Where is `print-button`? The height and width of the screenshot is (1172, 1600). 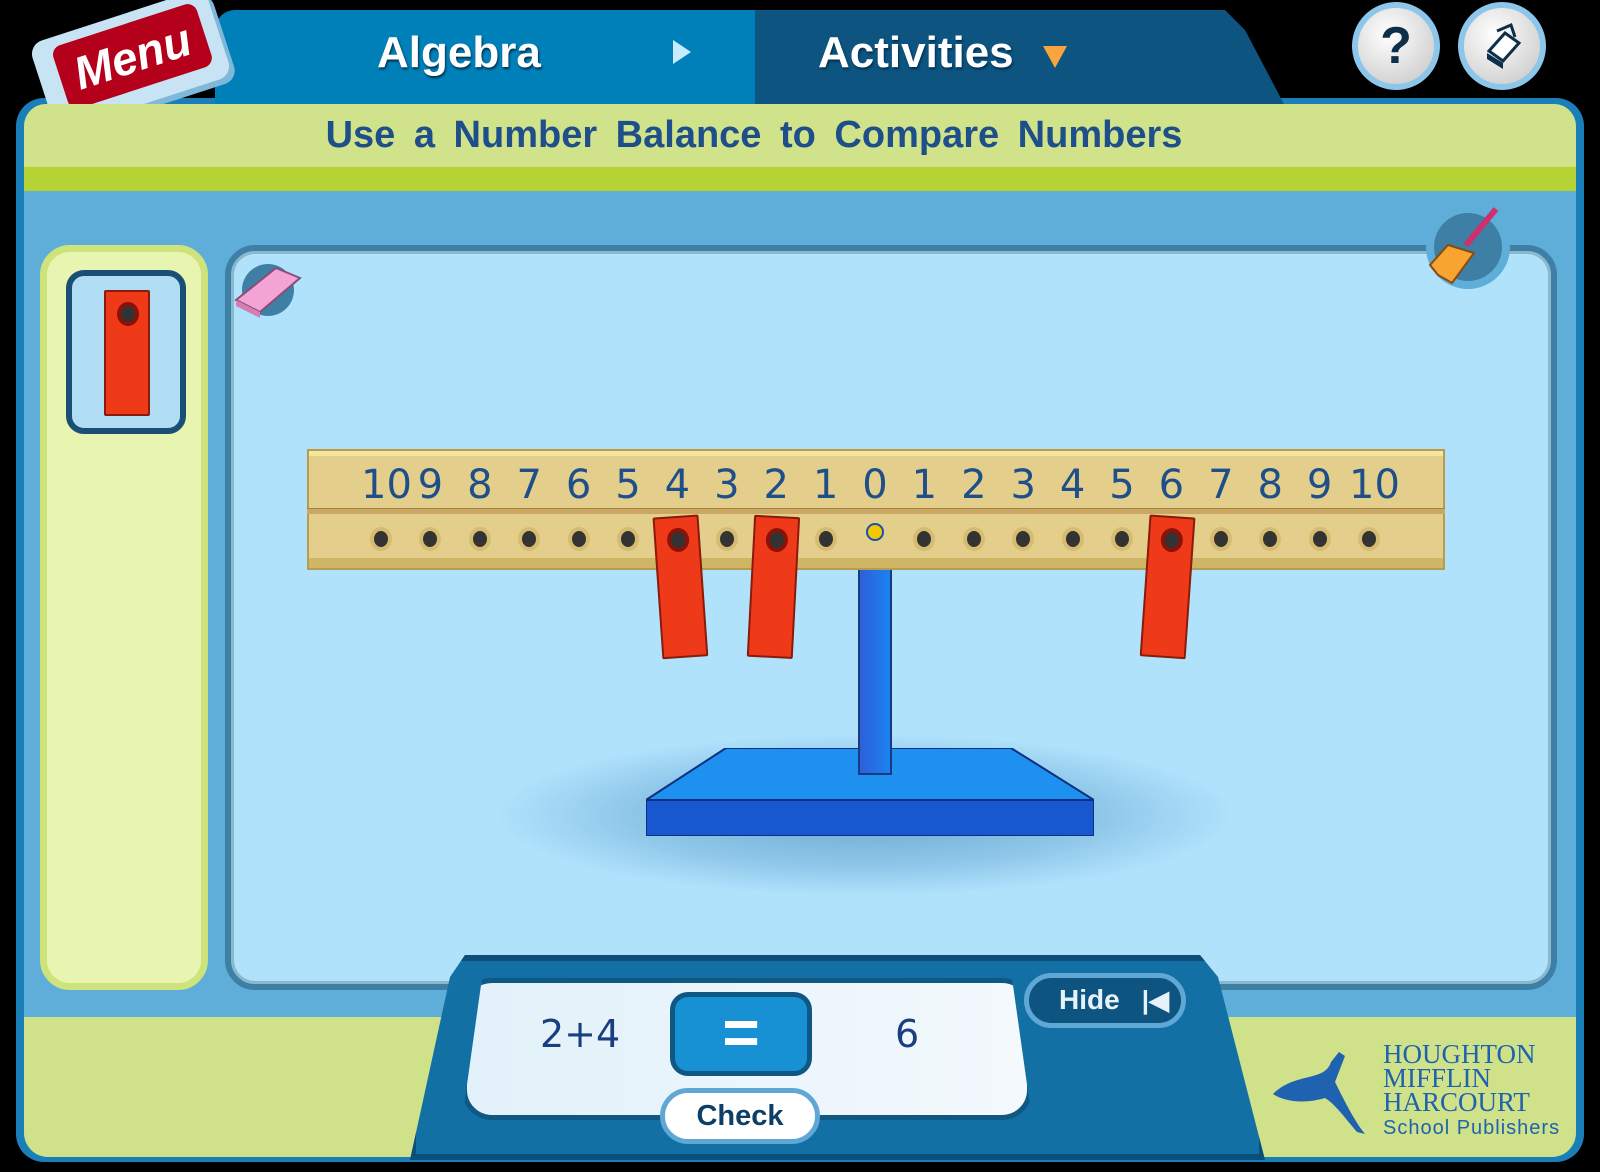
print-button is located at coordinates (1502, 46).